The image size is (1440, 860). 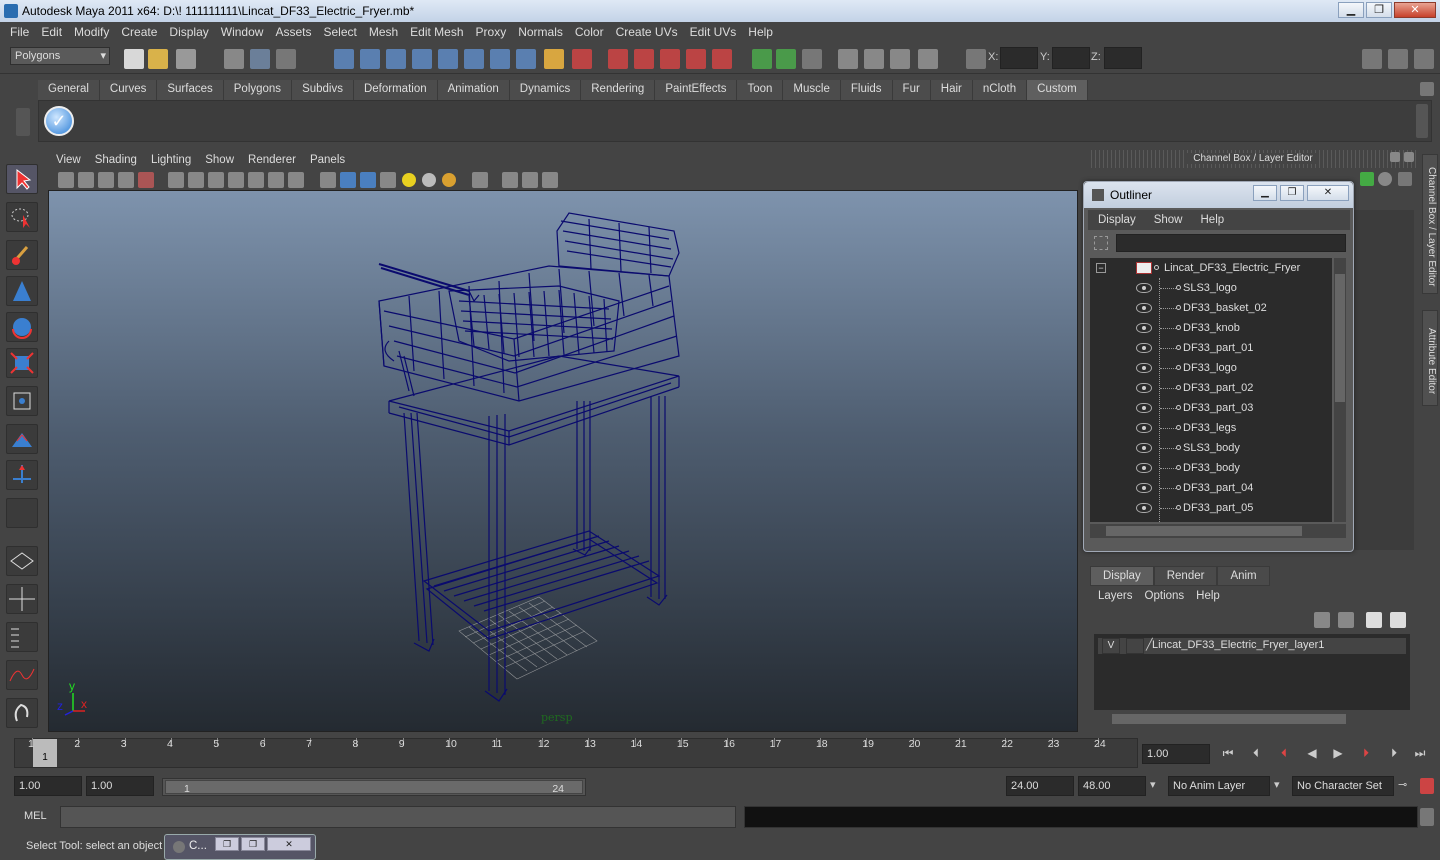 I want to click on tab-display-layers: Display, so click(x=1122, y=576).